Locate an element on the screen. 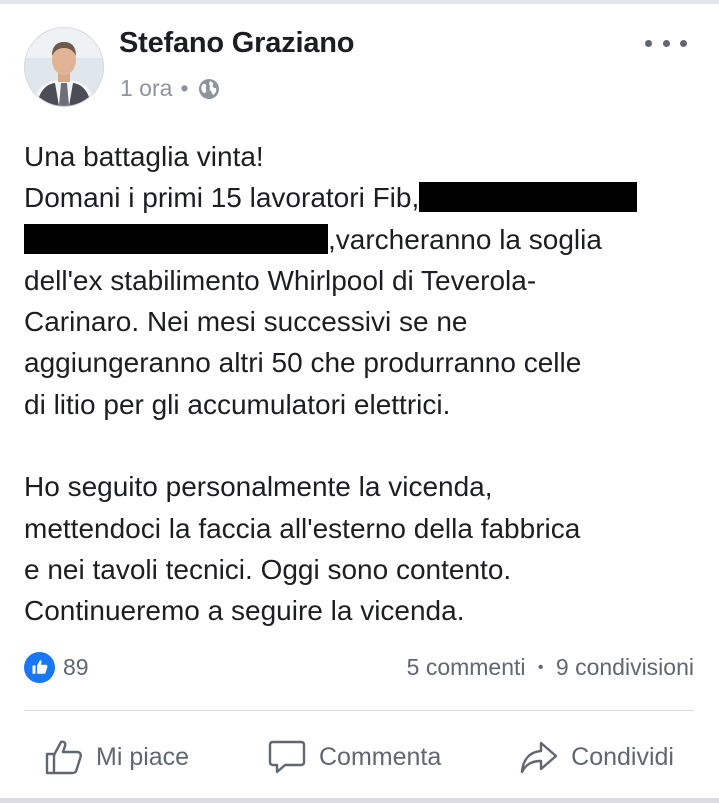  post-line: ,varcheranno la soglia is located at coordinates (359, 239).